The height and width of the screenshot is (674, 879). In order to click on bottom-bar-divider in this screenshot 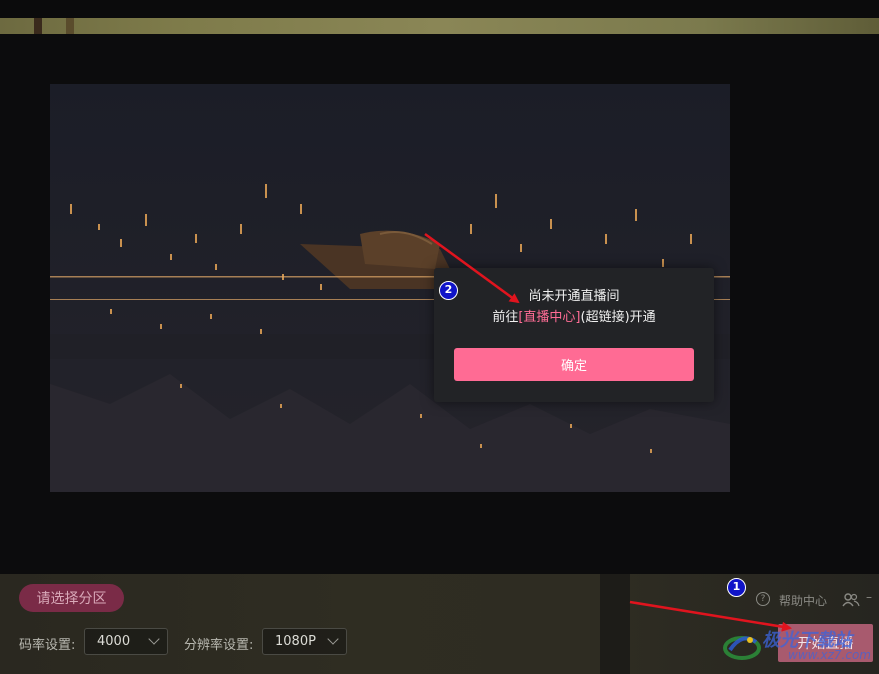, I will do `click(615, 624)`.